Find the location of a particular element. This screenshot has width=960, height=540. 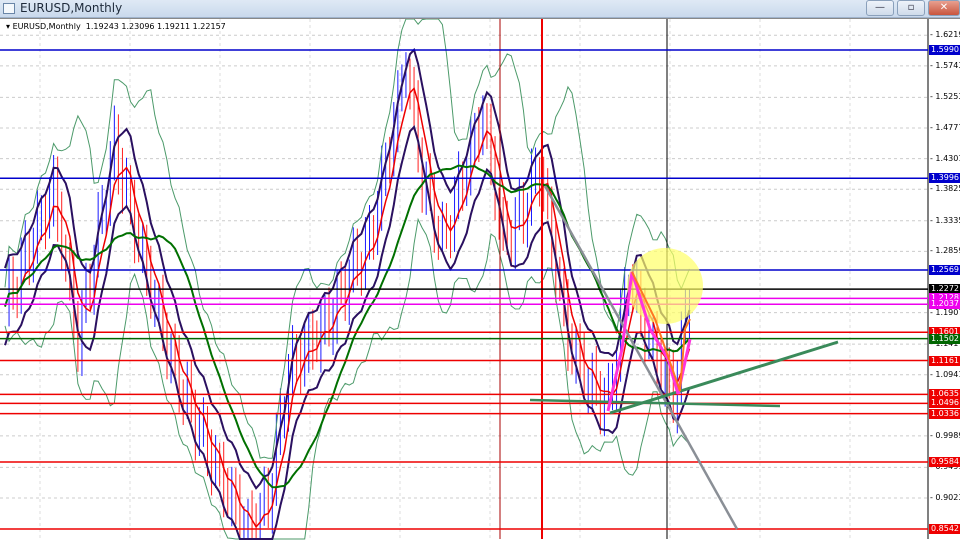

level-price-marker: 0.9584 is located at coordinates (944, 461).